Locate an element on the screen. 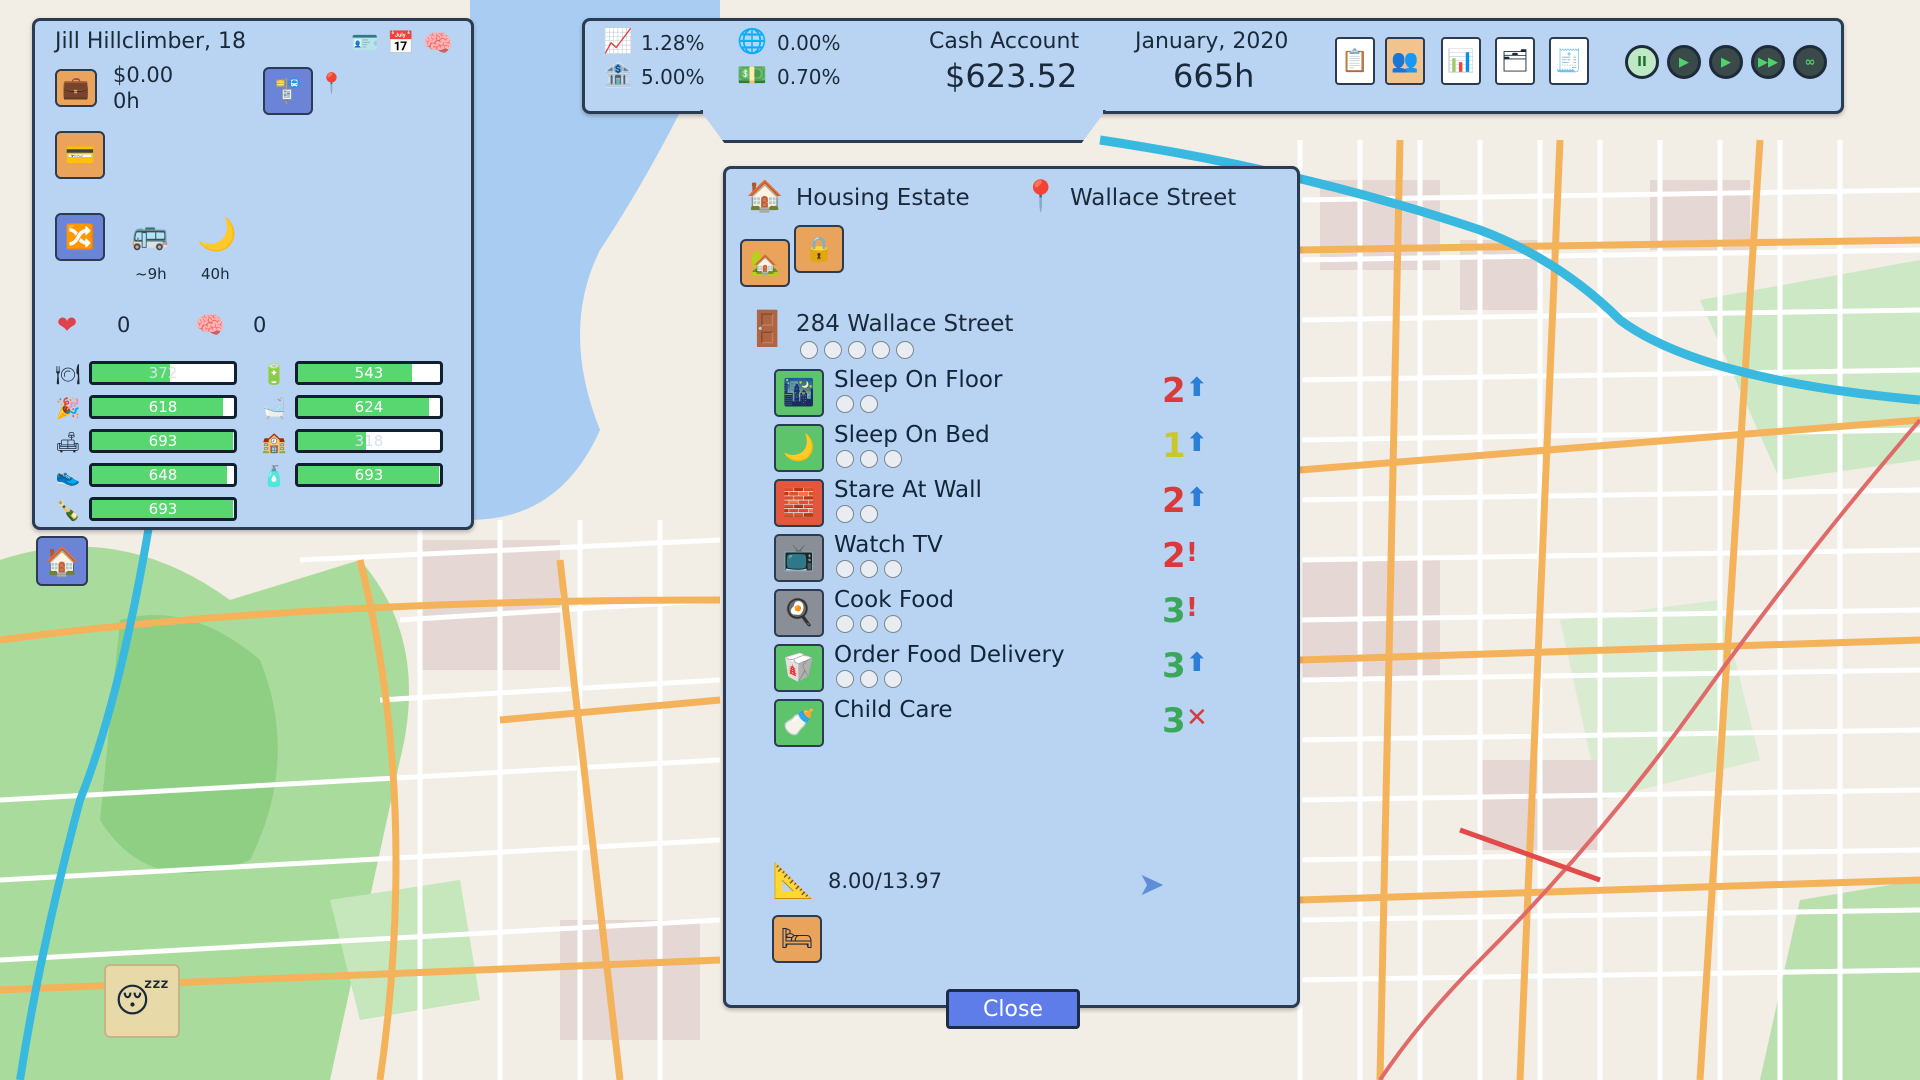  door-icon: 🚪 is located at coordinates (767, 329).